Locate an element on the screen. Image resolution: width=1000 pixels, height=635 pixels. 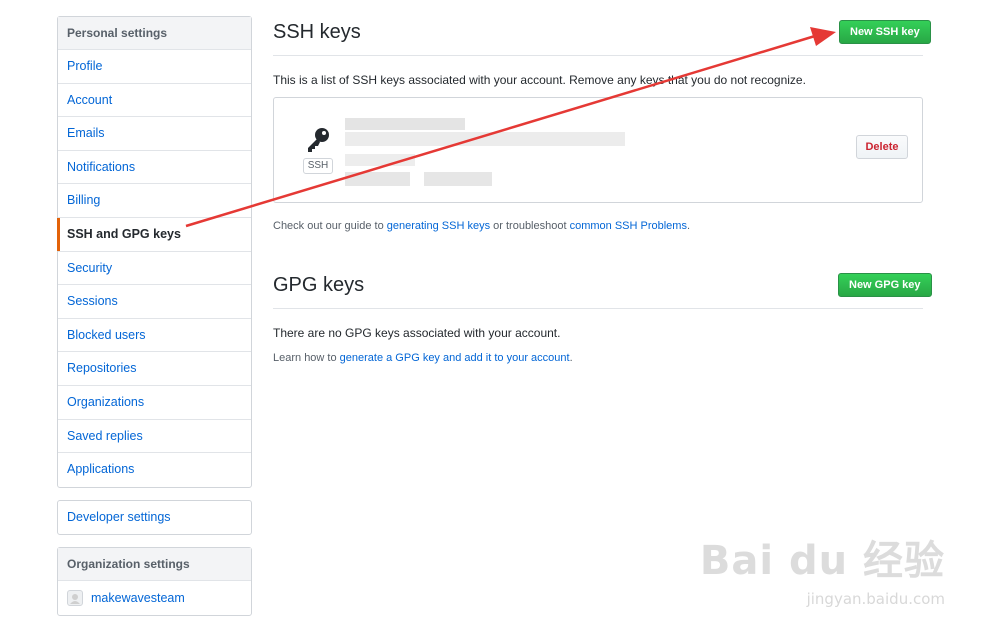
sidebar-item-saved-replies: Saved replies is located at coordinates (154, 437).